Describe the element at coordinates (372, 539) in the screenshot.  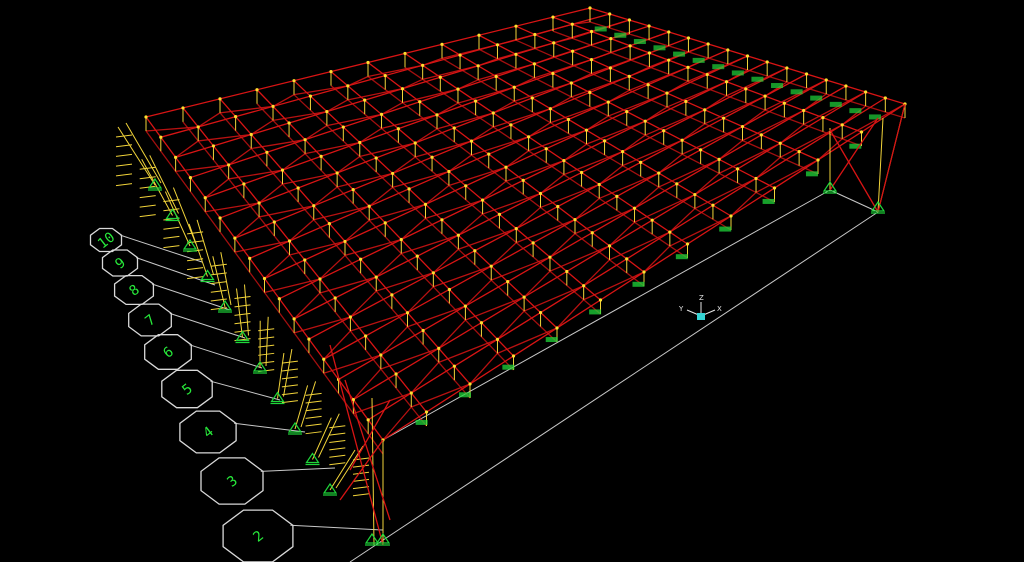
I see `support-icon` at that location.